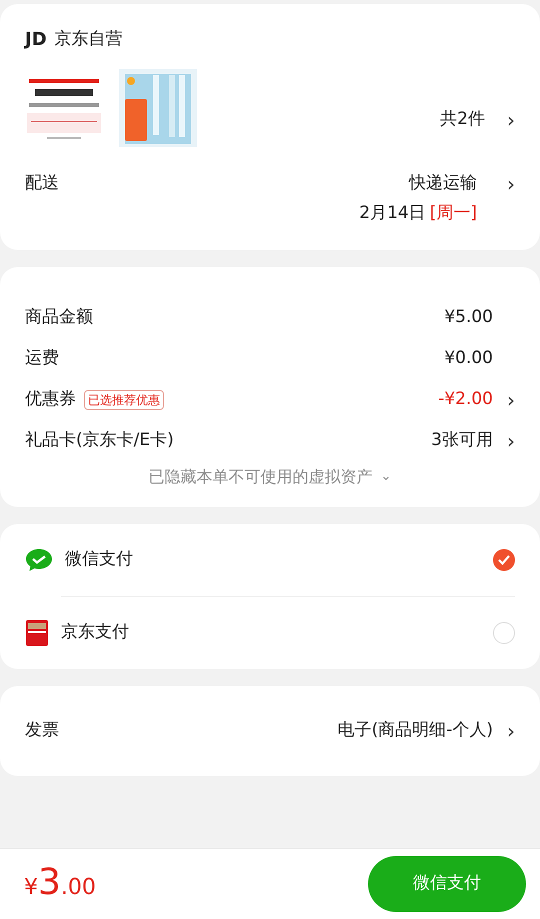 This screenshot has height=919, width=540. I want to click on invoice-label: 发票, so click(42, 730).